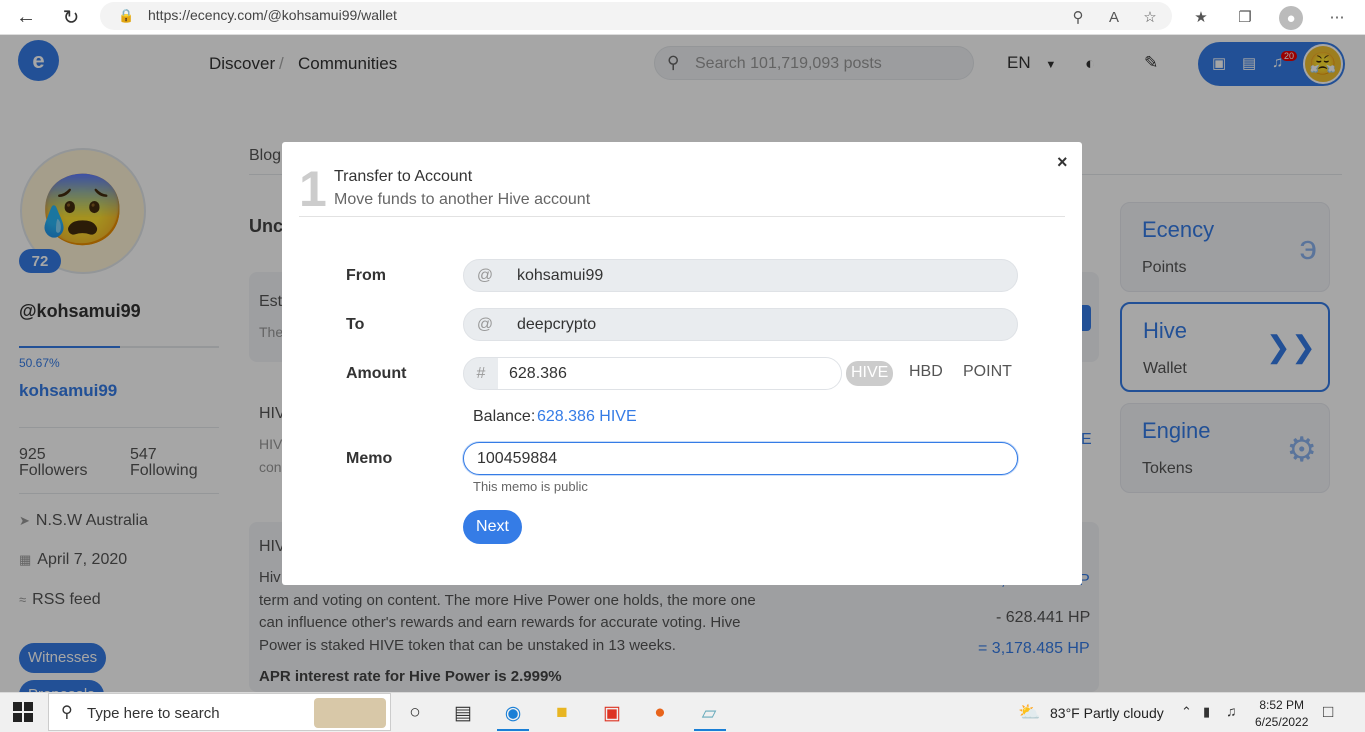 Image resolution: width=1365 pixels, height=732 pixels. Describe the element at coordinates (562, 713) in the screenshot. I see `file-explorer-icon: ■` at that location.